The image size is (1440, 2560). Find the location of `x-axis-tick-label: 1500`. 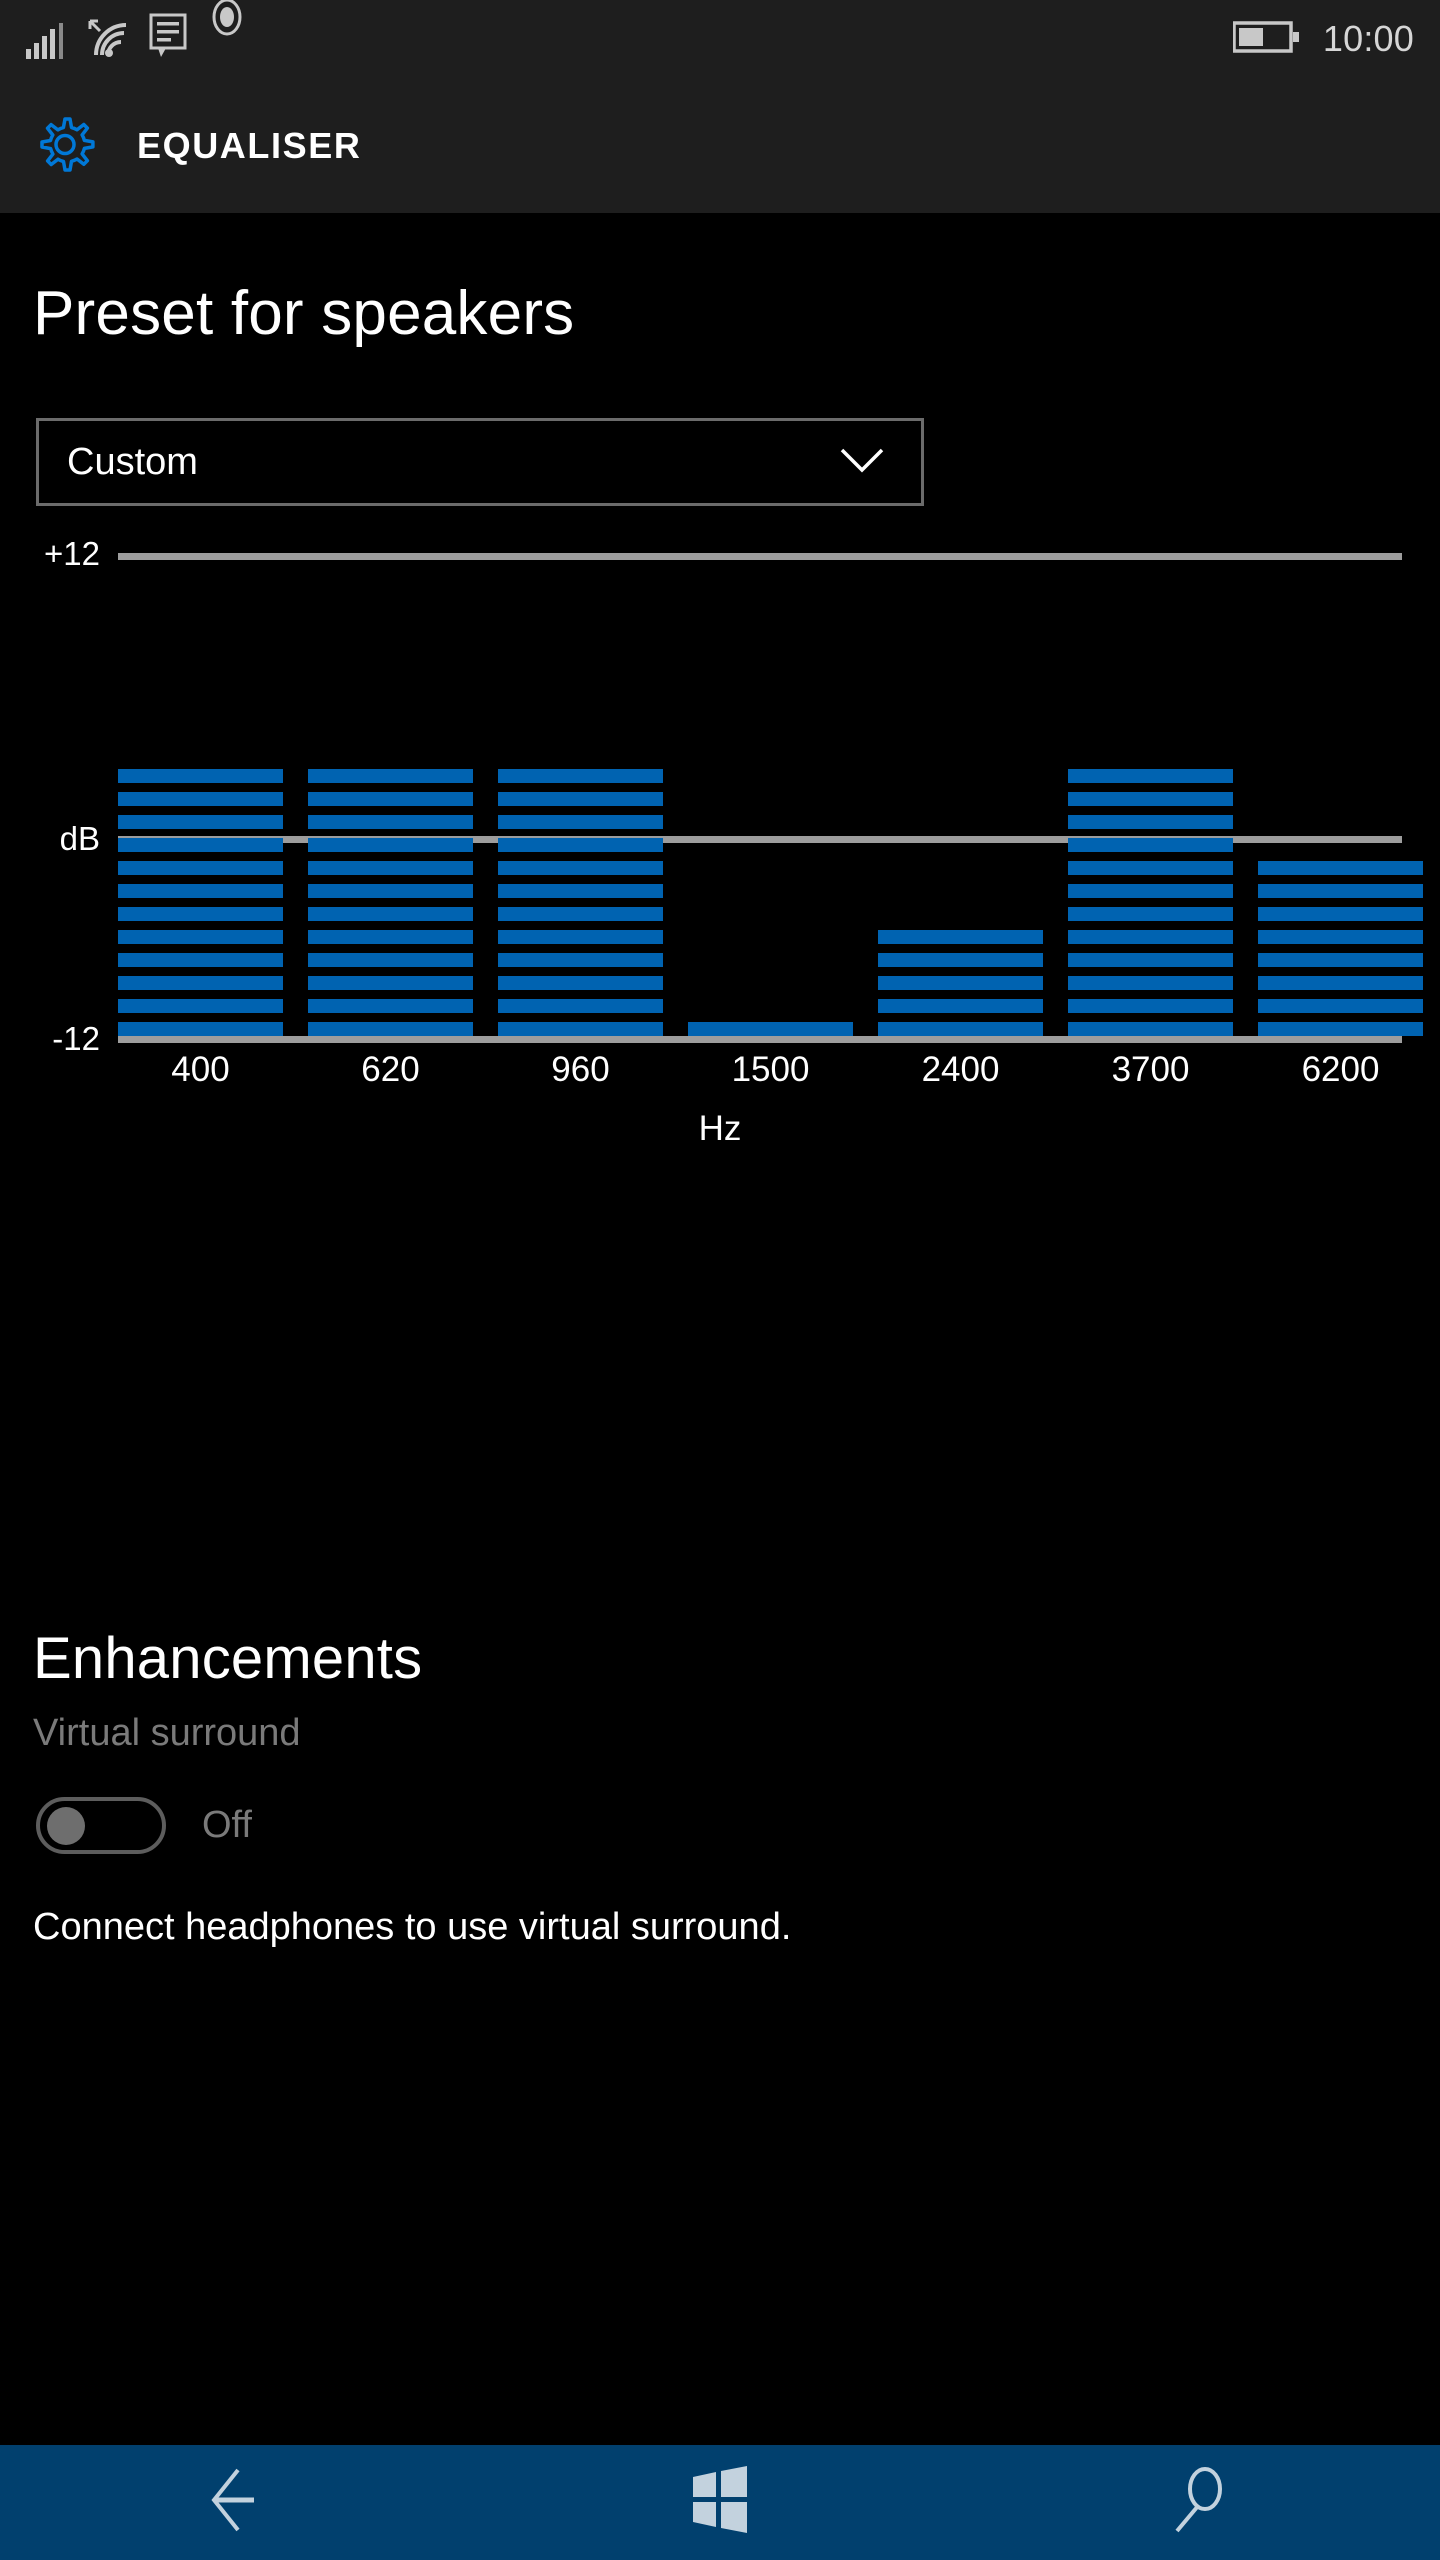

x-axis-tick-label: 1500 is located at coordinates (770, 1069).